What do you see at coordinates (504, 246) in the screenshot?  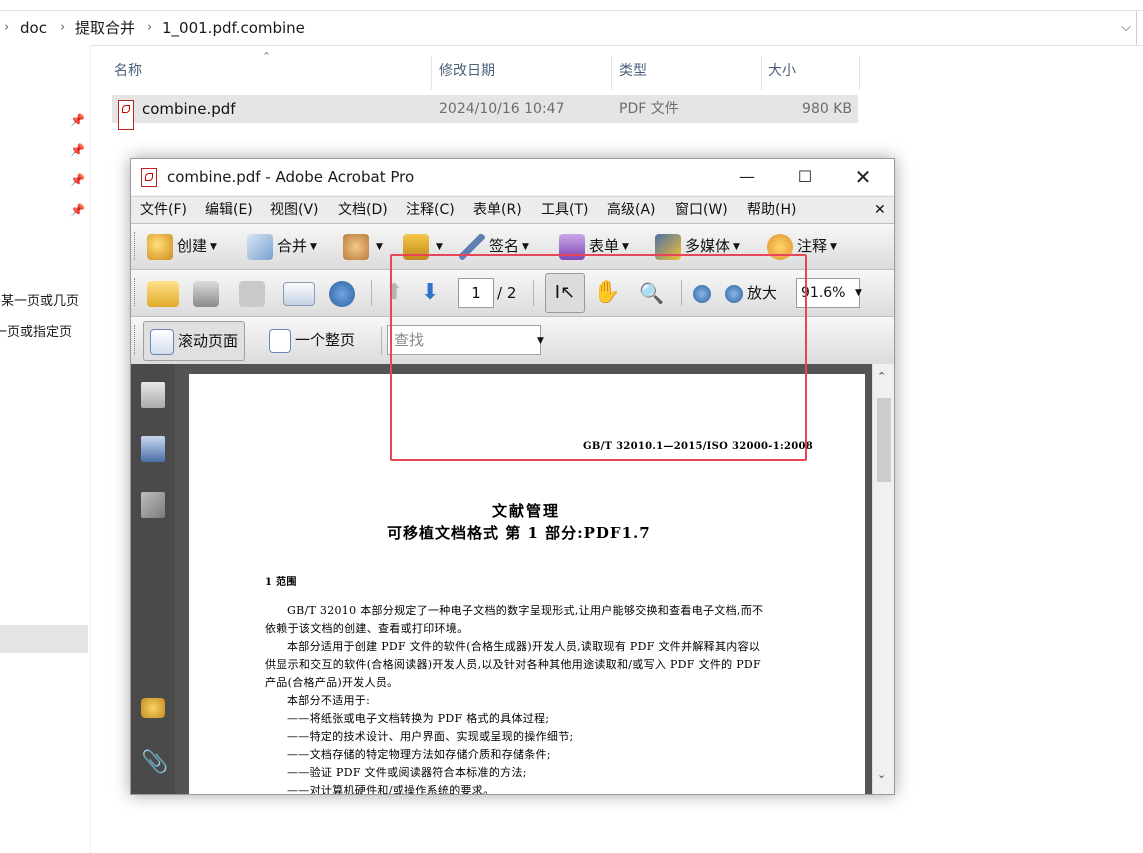 I see `sign-label: 签名` at bounding box center [504, 246].